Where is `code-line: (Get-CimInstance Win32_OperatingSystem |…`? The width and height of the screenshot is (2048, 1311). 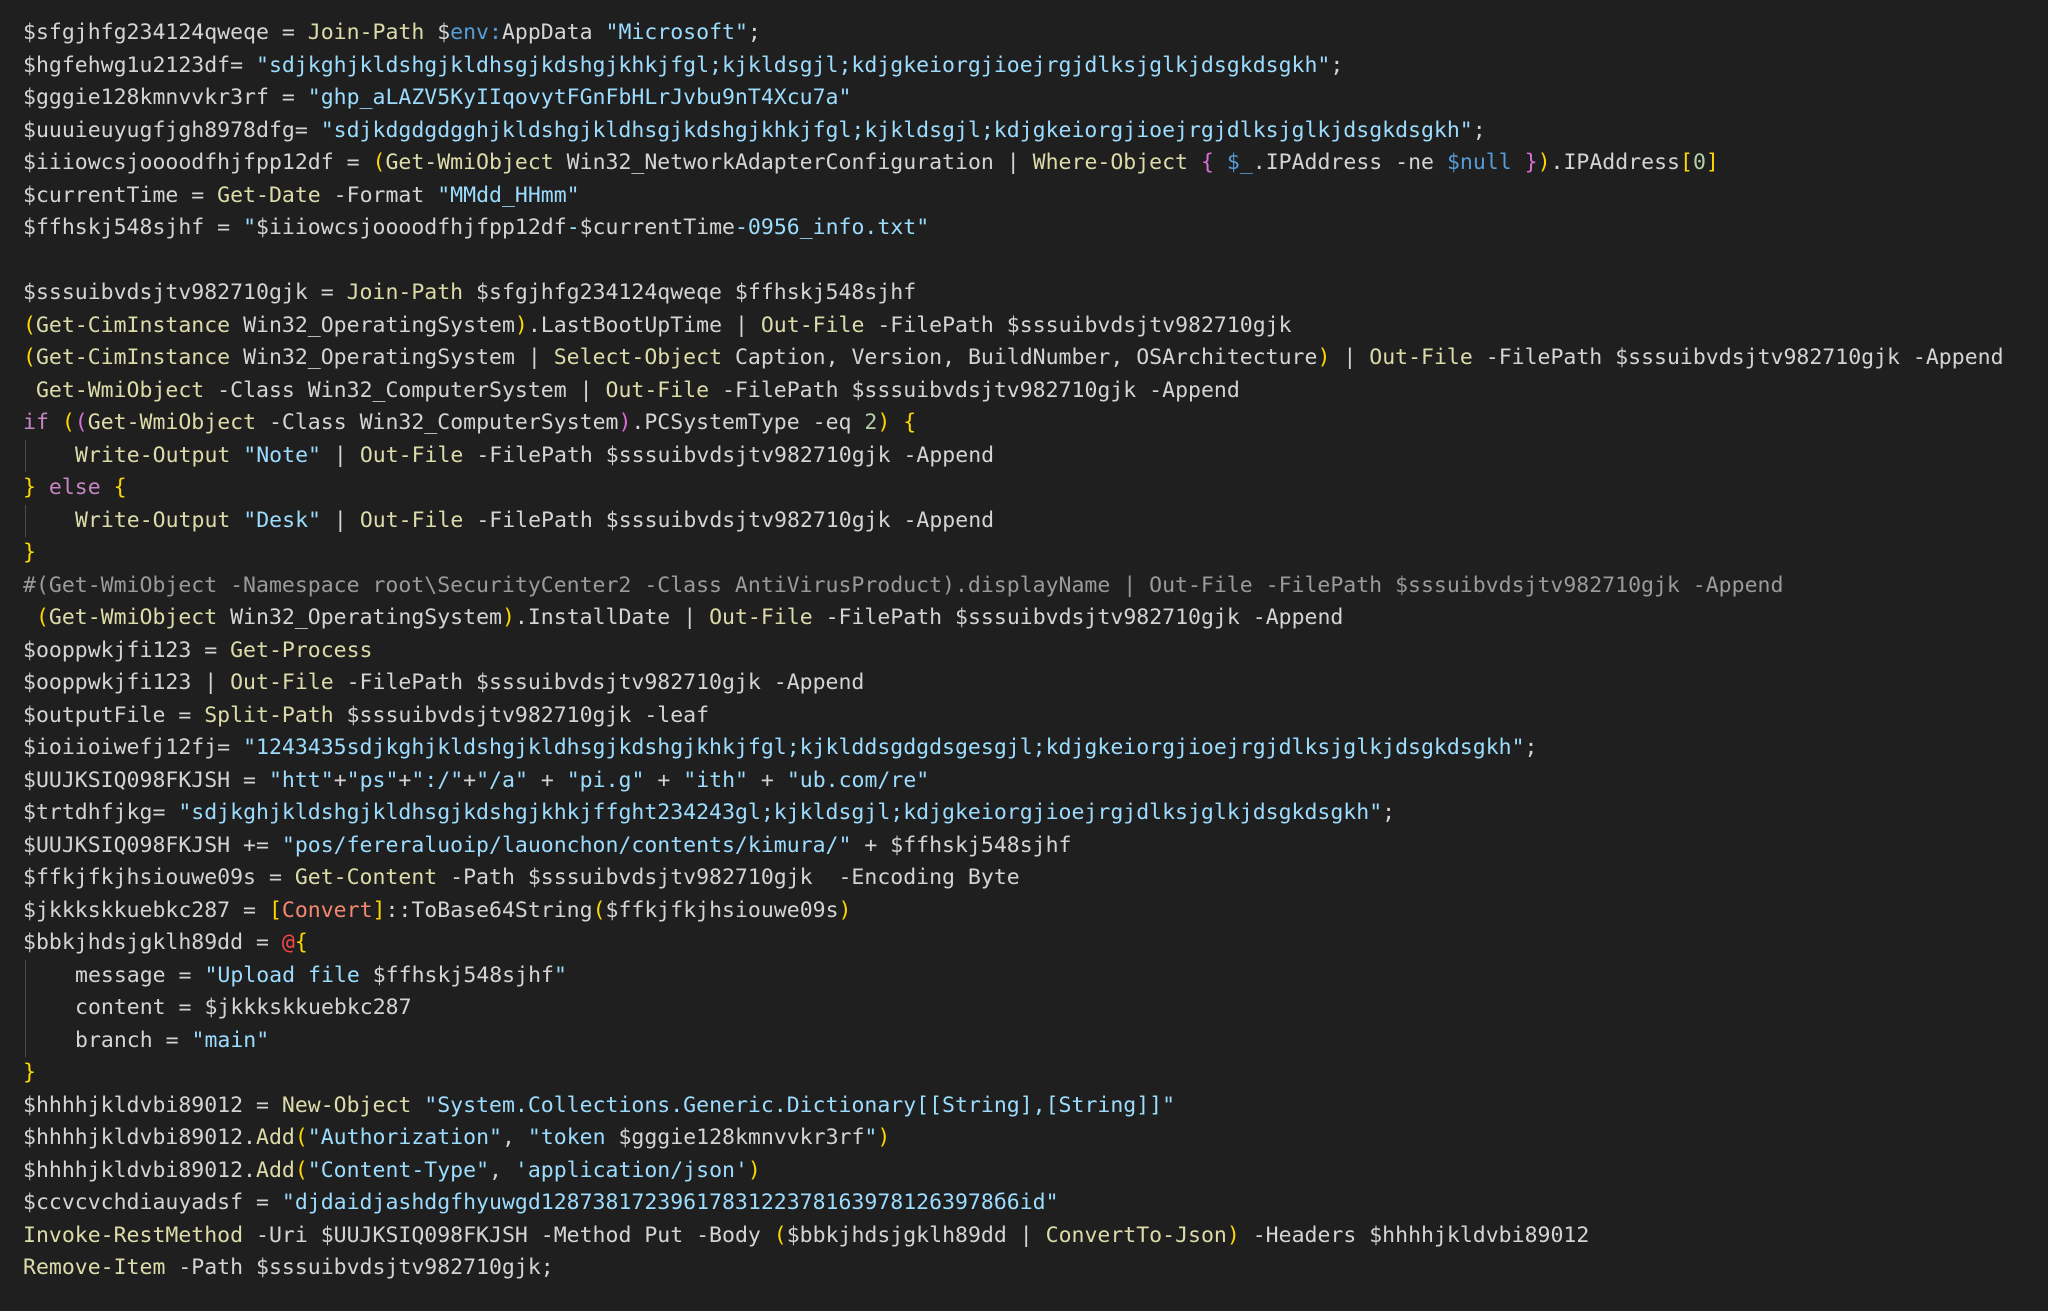 code-line: (Get-CimInstance Win32_OperatingSystem |… is located at coordinates (1033, 358).